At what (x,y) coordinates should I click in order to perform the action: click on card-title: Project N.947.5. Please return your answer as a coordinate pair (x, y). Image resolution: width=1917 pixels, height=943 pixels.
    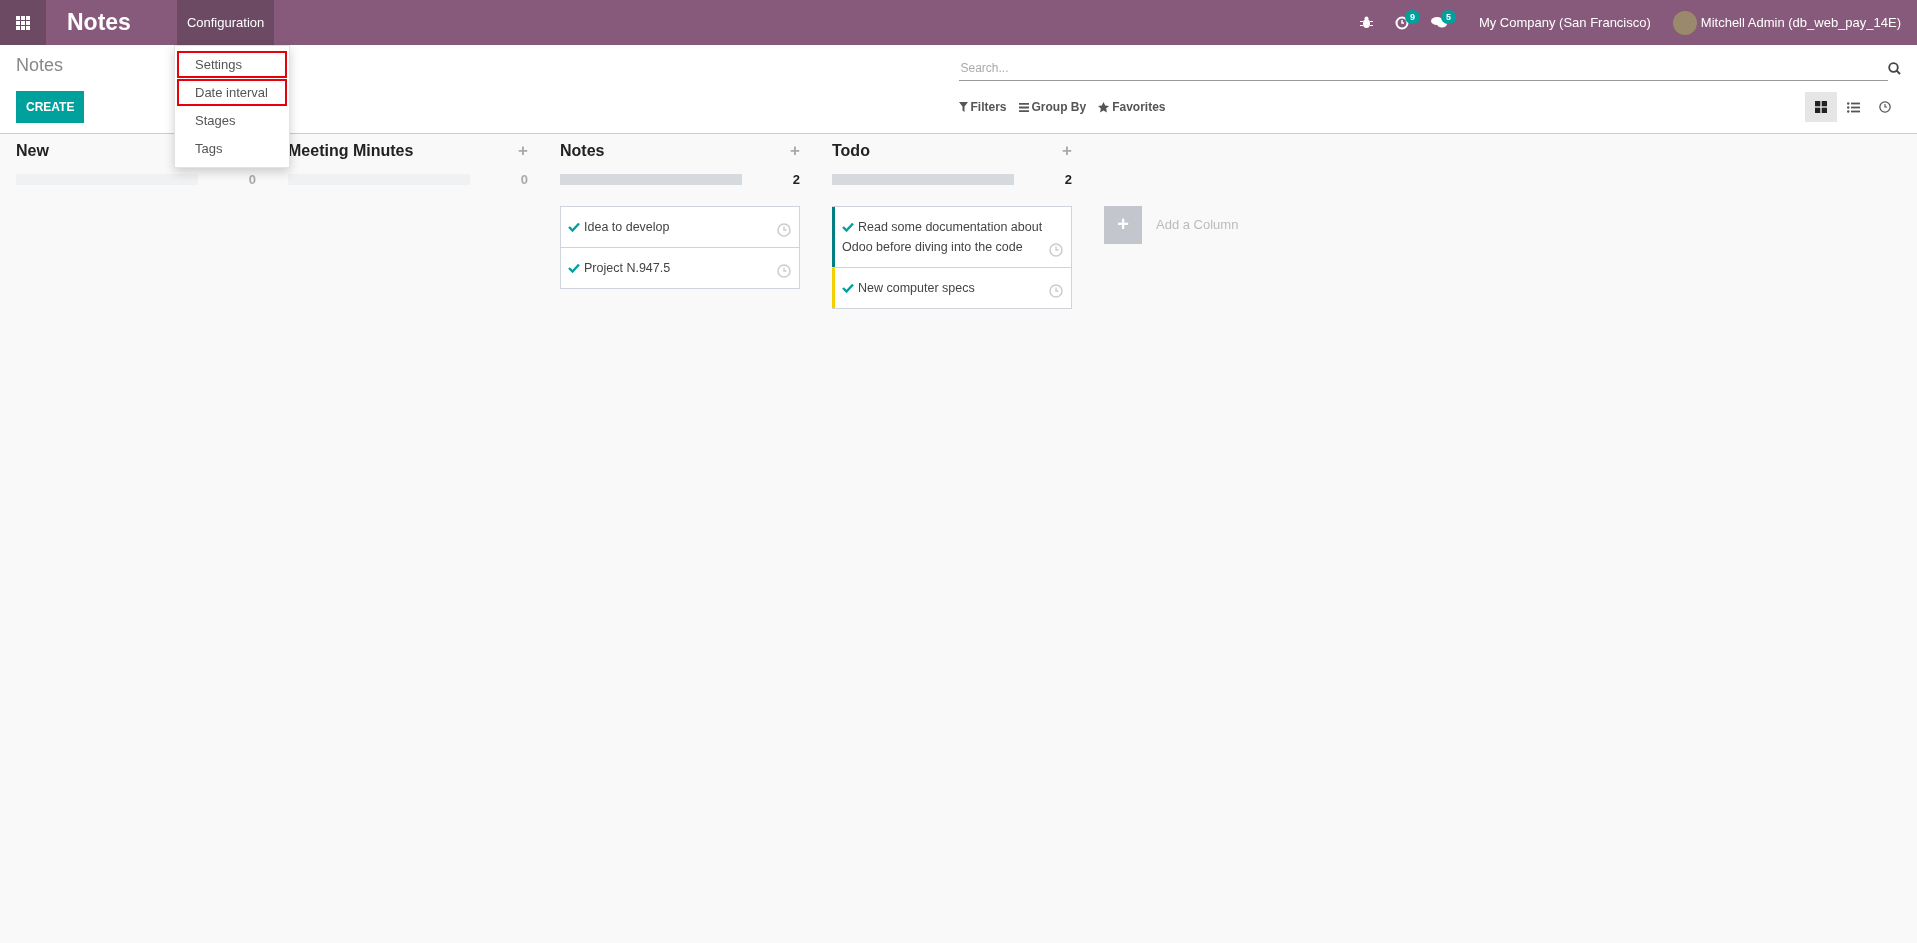
    Looking at the image, I should click on (670, 268).